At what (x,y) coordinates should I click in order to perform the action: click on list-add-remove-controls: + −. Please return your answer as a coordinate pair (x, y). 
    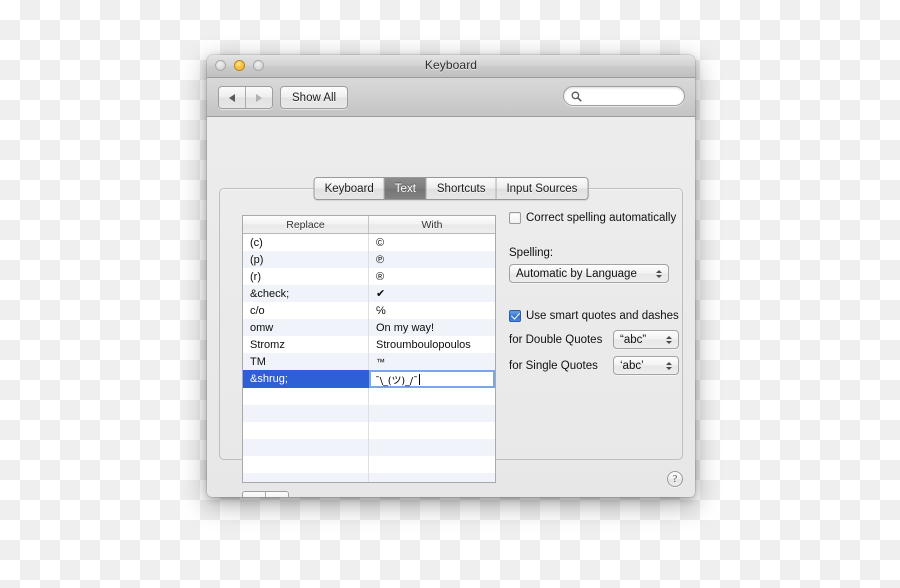
    Looking at the image, I should click on (265, 494).